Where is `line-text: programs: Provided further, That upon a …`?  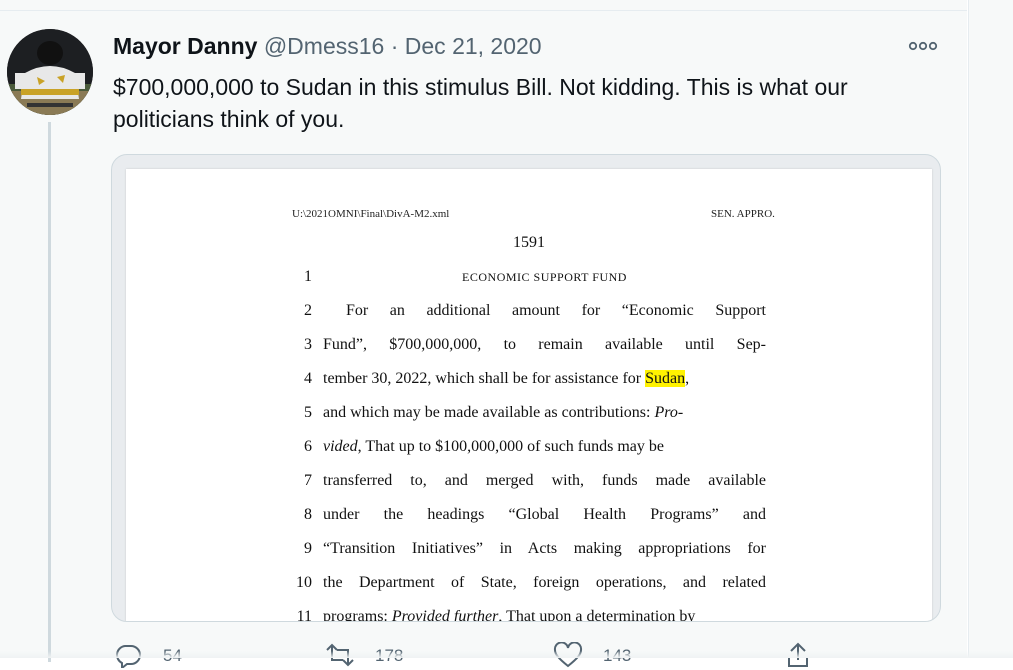 line-text: programs: Provided further, That upon a … is located at coordinates (544, 612).